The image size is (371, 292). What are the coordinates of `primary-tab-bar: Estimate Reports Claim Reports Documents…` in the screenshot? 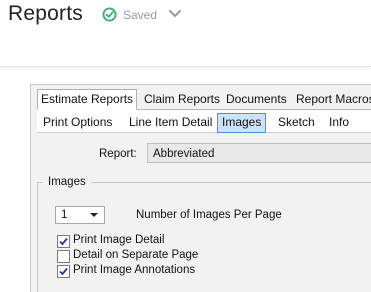 It's located at (204, 99).